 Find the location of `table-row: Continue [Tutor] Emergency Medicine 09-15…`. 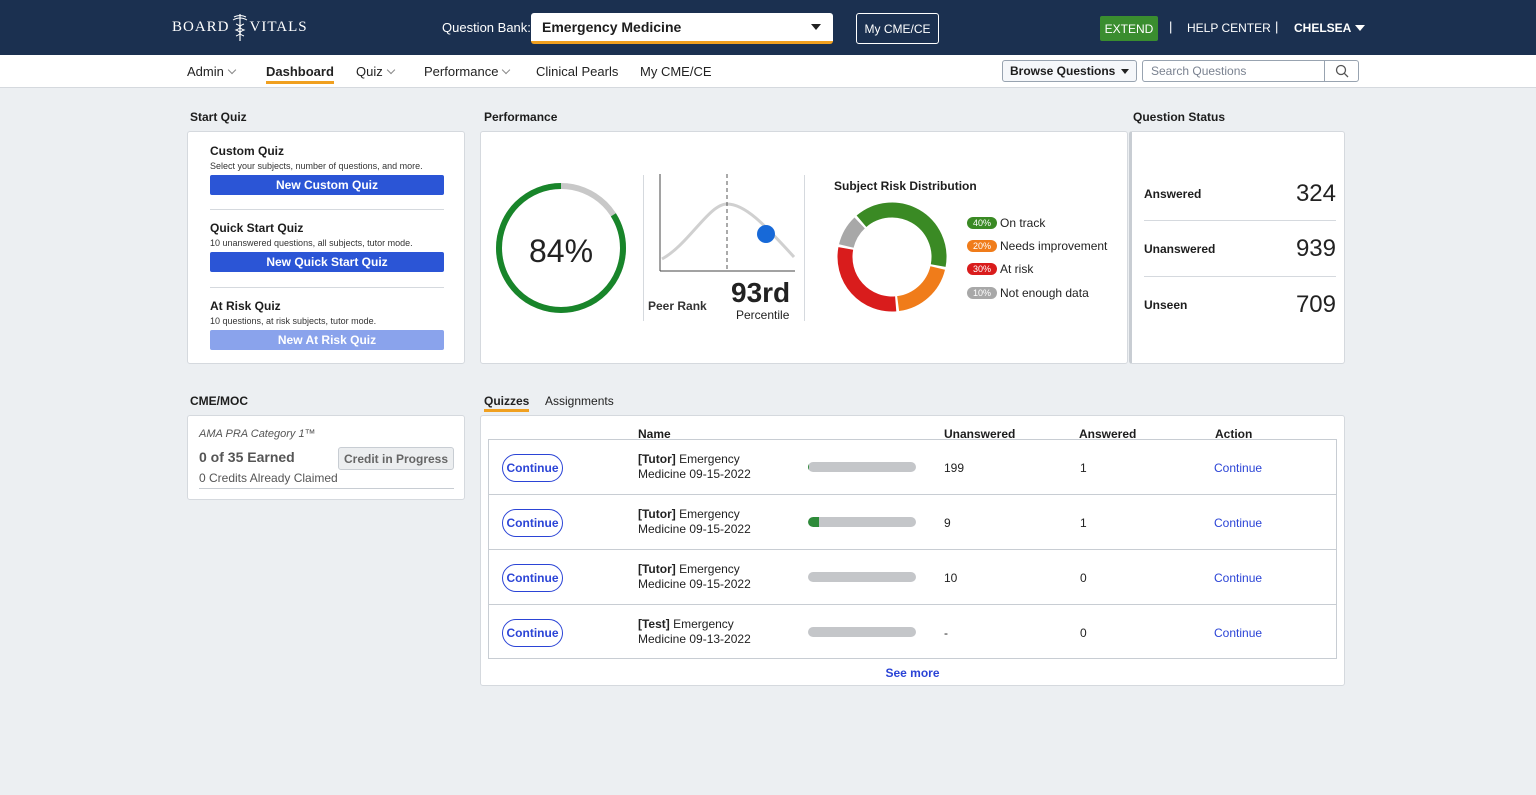

table-row: Continue [Tutor] Emergency Medicine 09-15… is located at coordinates (912, 577).